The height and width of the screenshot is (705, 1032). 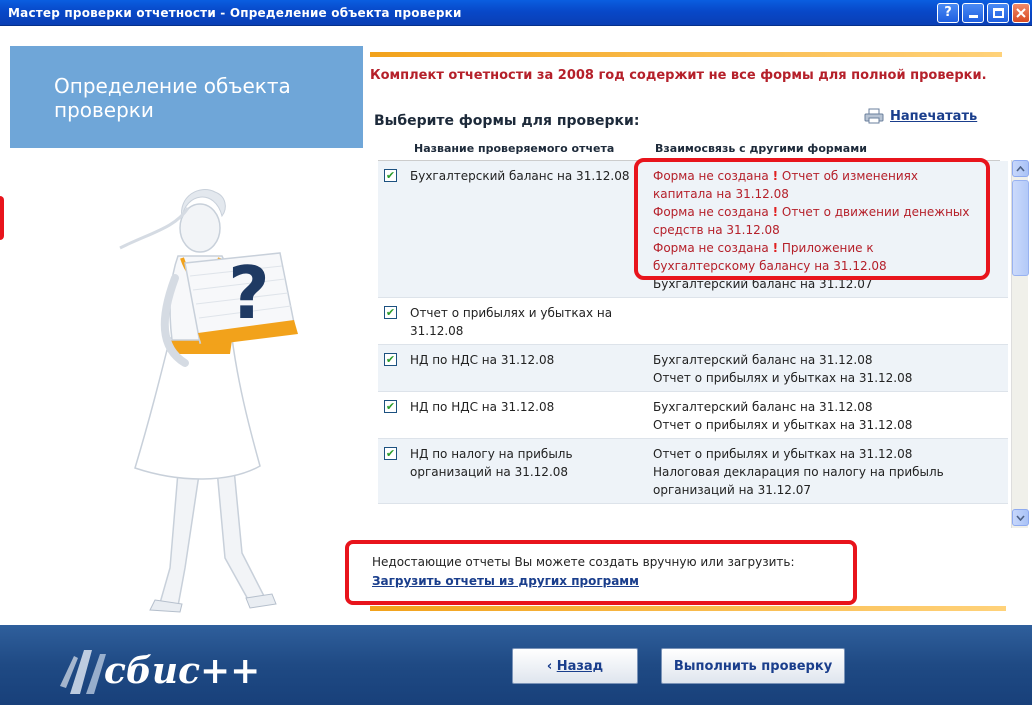 What do you see at coordinates (551, 666) in the screenshot?
I see `back-chevron-icon: ‹` at bounding box center [551, 666].